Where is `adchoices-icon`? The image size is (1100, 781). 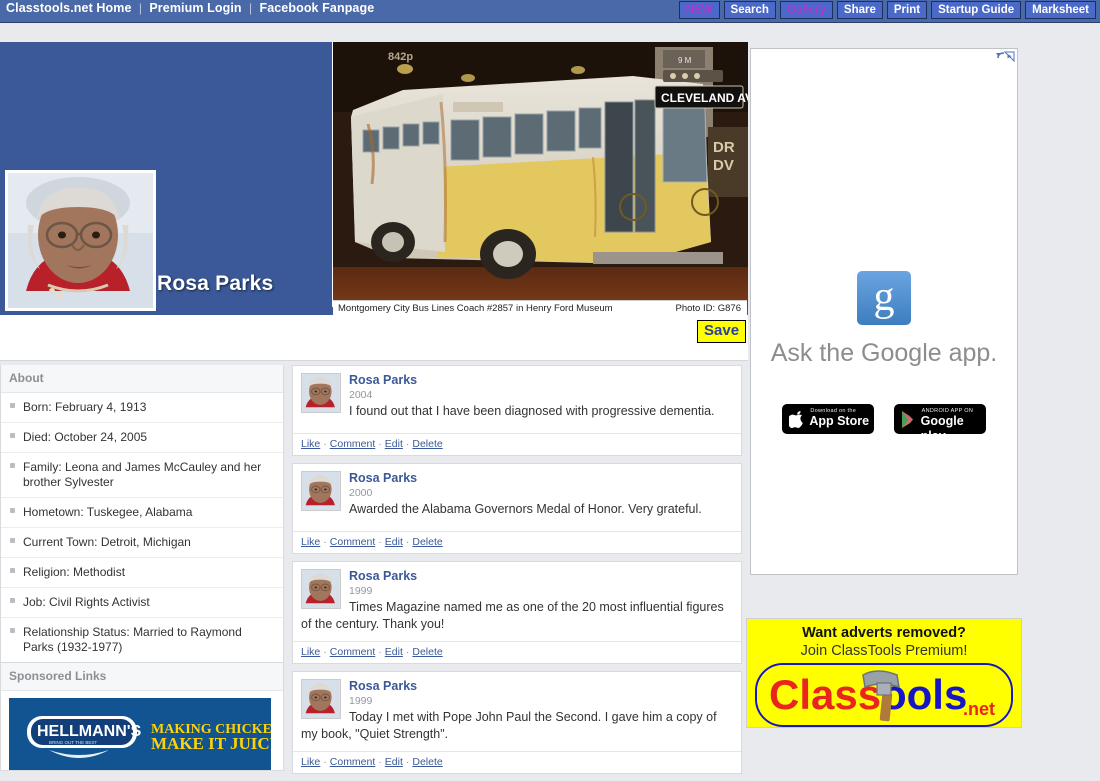 adchoices-icon is located at coordinates (1005, 57).